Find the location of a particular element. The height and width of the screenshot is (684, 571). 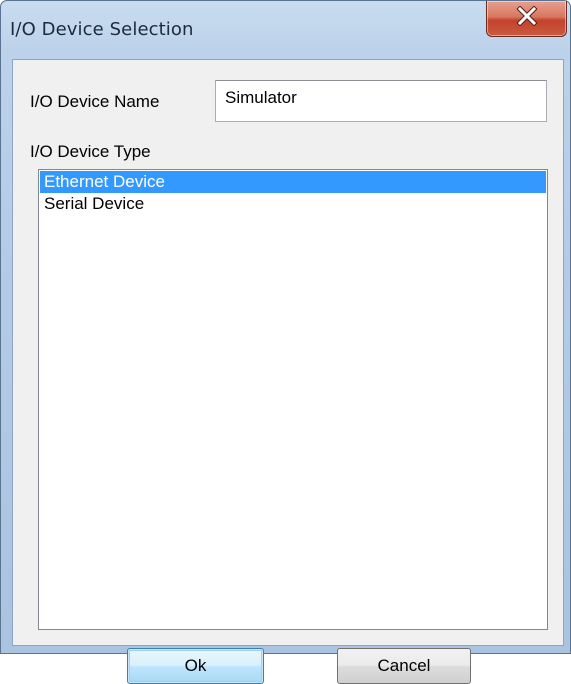

ok-button: Ok is located at coordinates (195, 666).